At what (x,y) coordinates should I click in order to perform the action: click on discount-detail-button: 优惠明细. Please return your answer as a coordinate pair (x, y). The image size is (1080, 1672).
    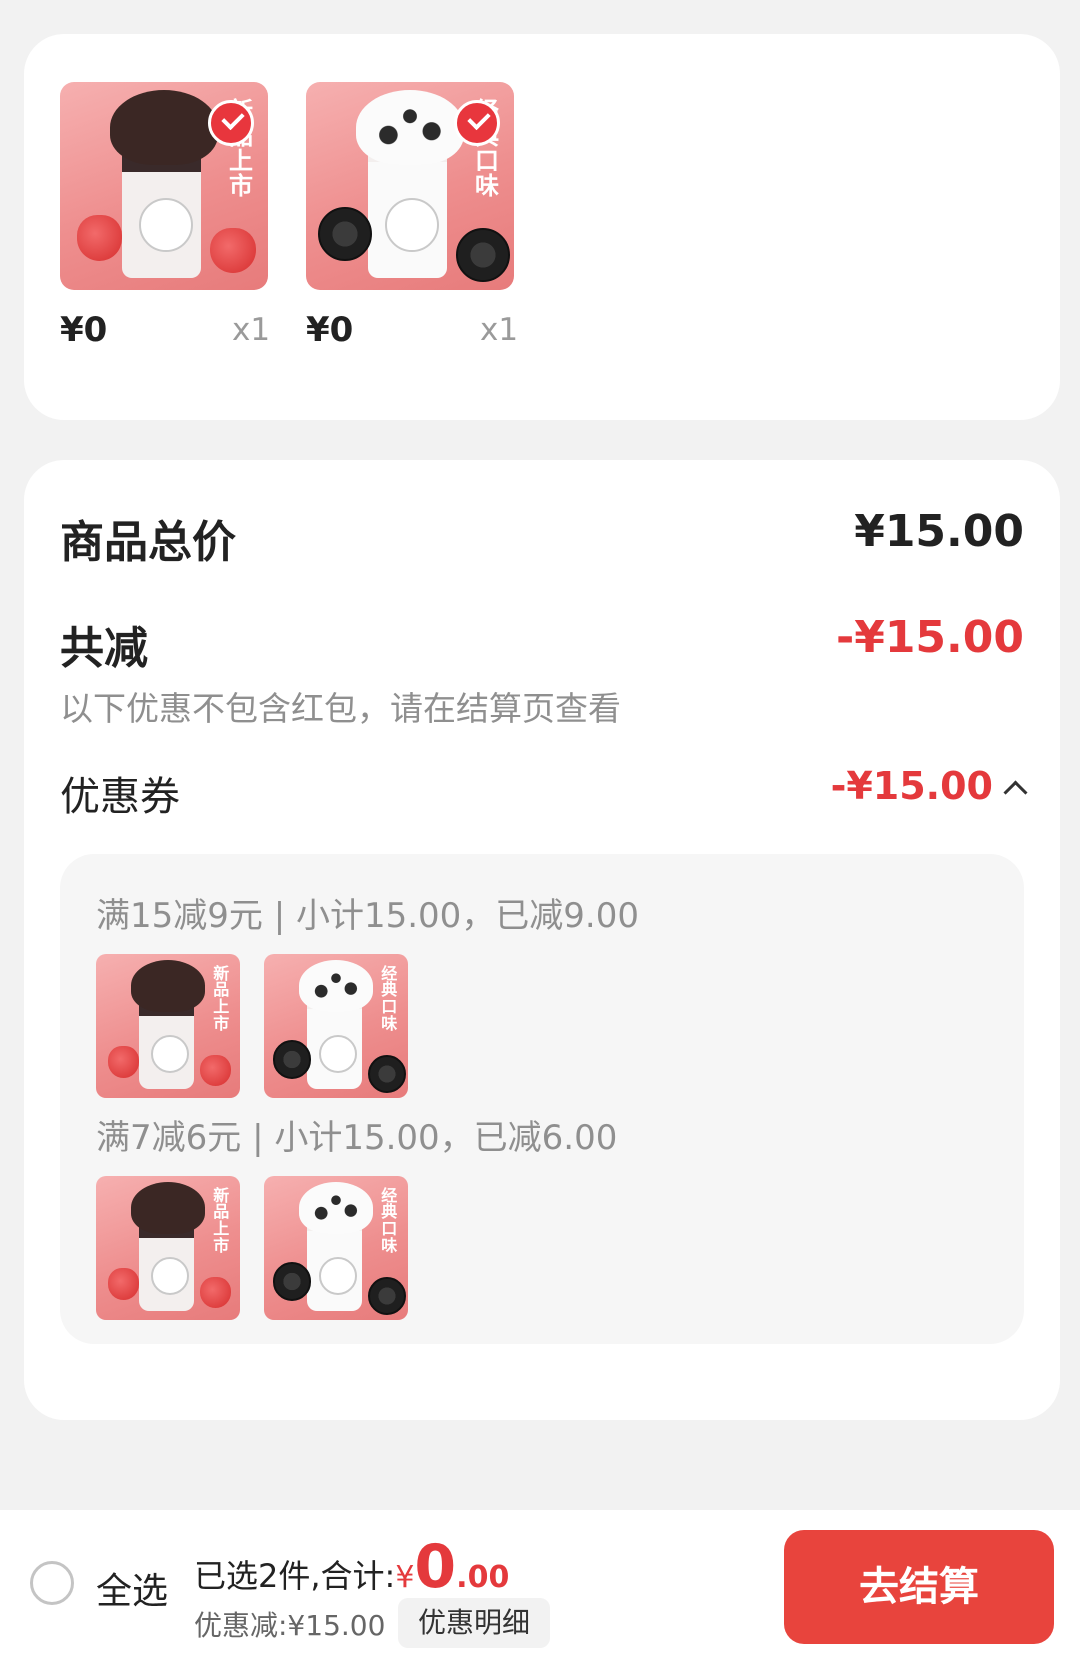
    Looking at the image, I should click on (474, 1623).